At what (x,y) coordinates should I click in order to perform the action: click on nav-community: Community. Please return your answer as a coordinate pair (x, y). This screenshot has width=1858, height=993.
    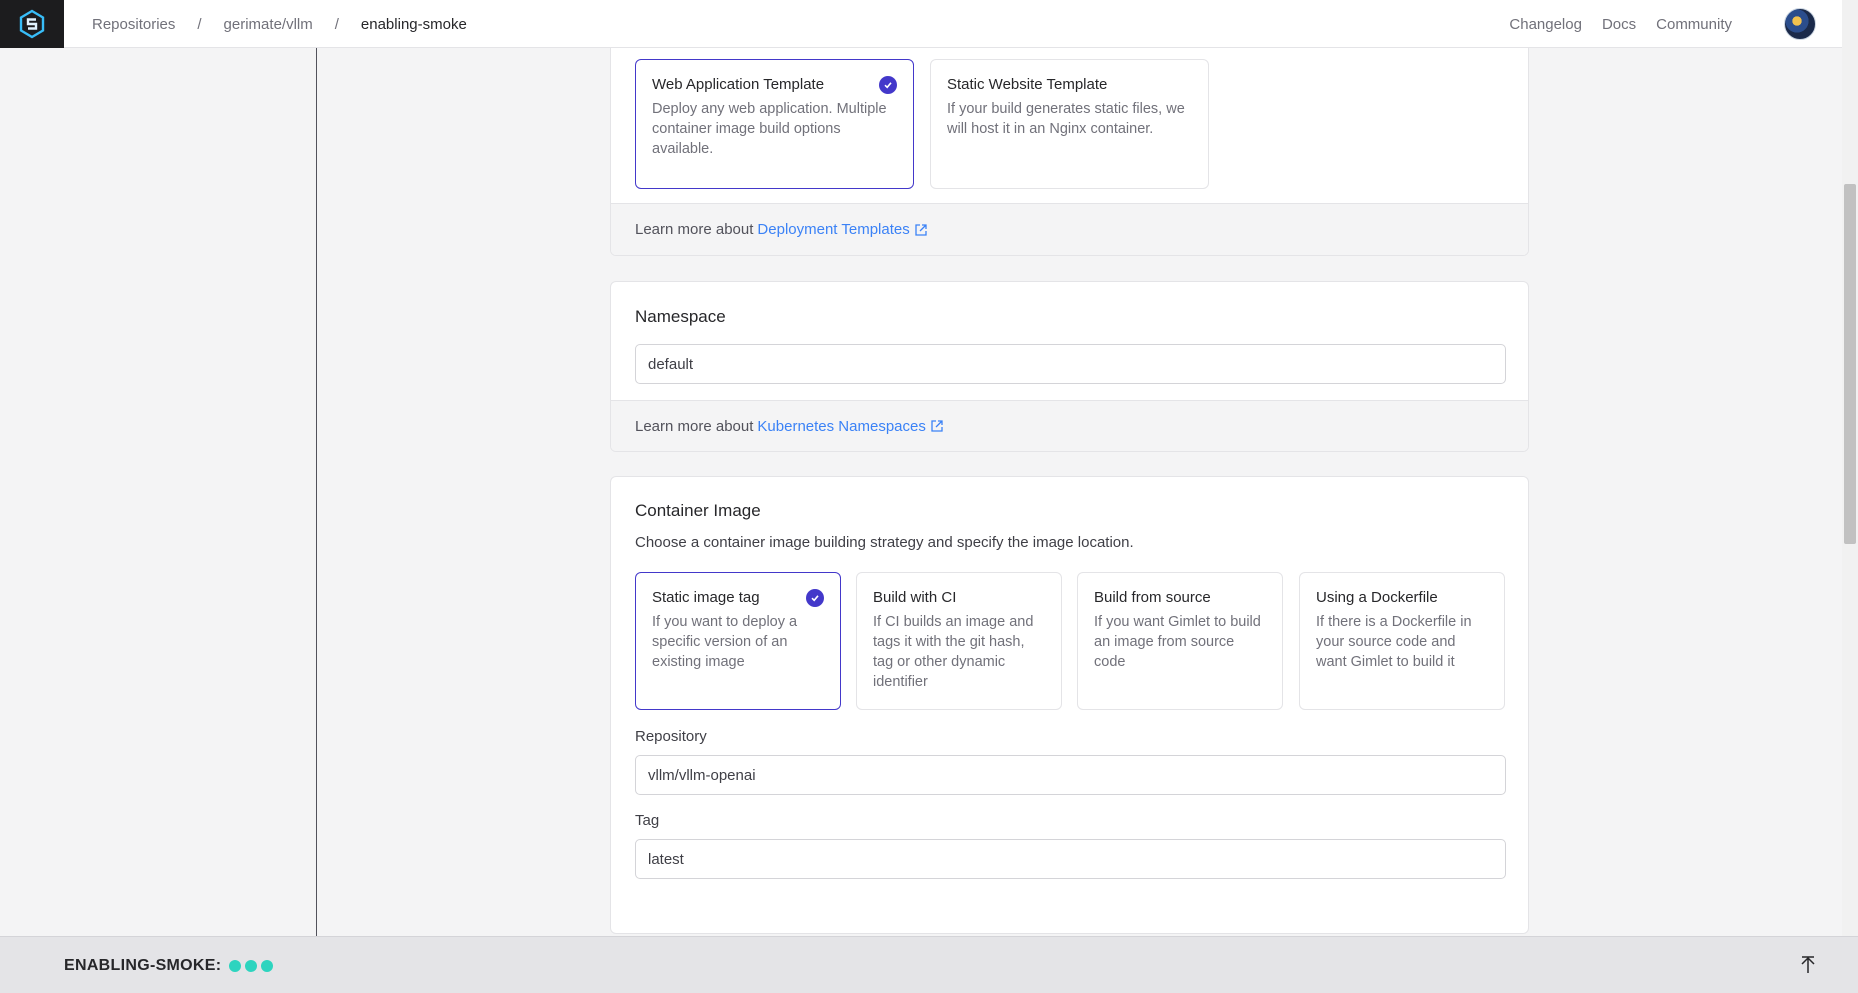
    Looking at the image, I should click on (1694, 24).